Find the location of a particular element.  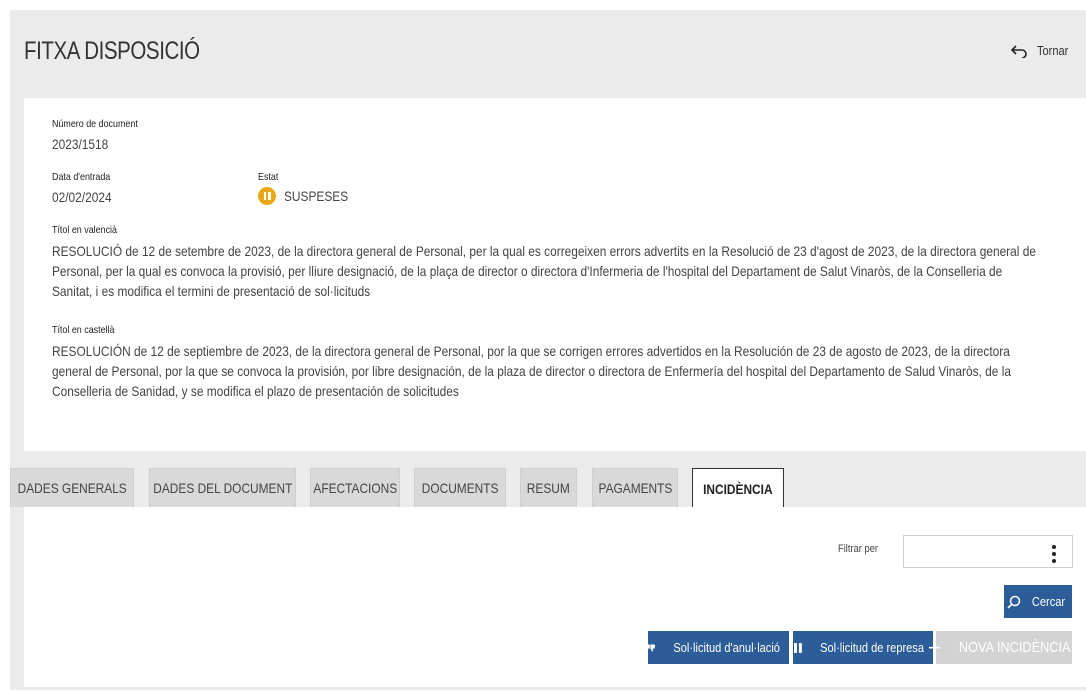

tab-resum: RESUM is located at coordinates (548, 487).